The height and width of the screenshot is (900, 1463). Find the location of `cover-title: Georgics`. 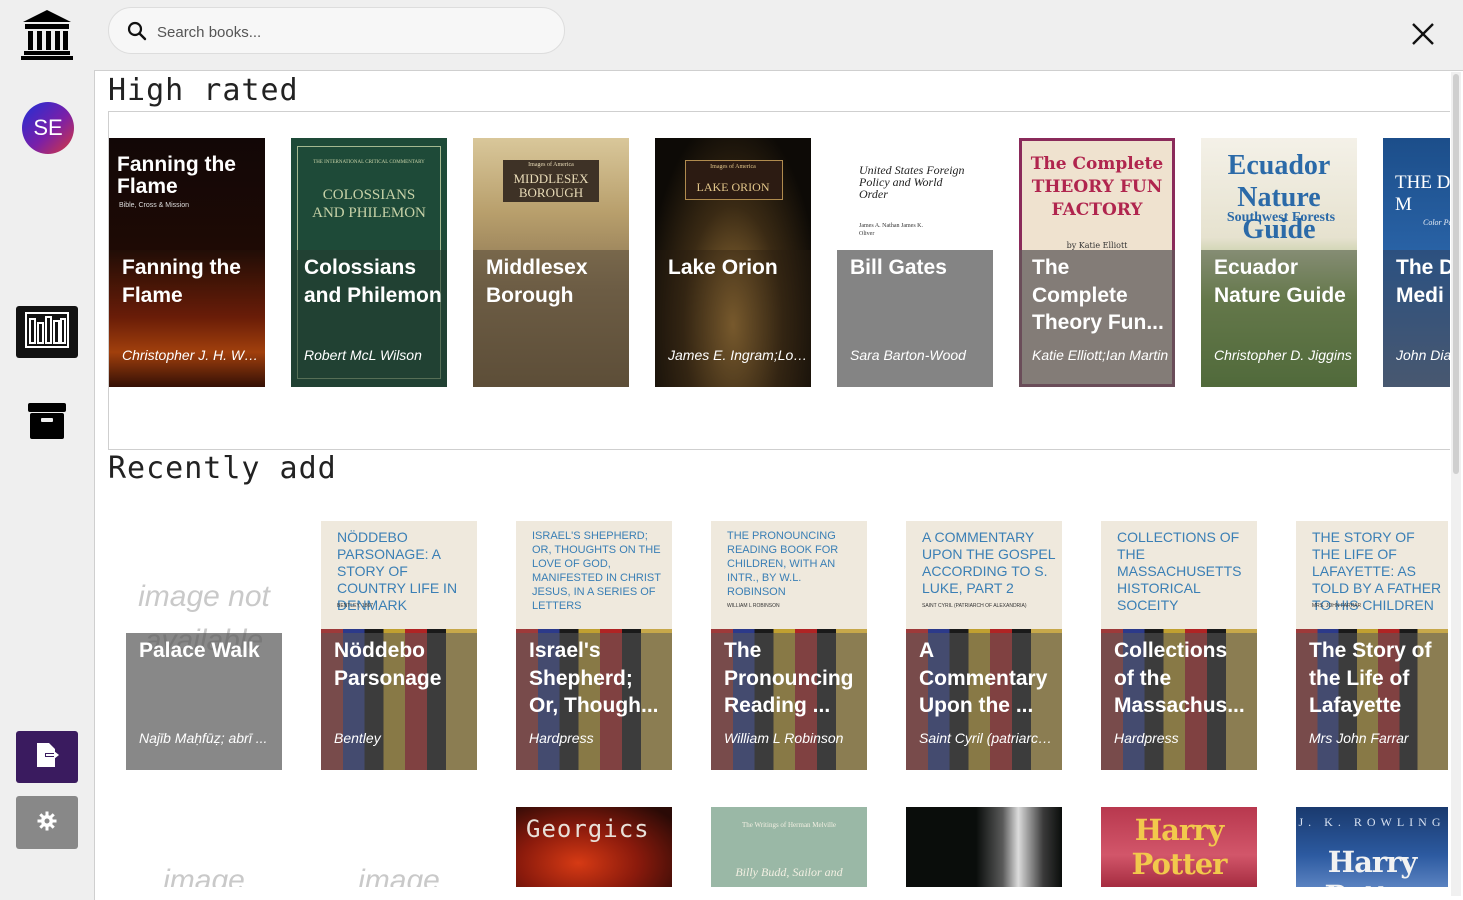

cover-title: Georgics is located at coordinates (588, 829).